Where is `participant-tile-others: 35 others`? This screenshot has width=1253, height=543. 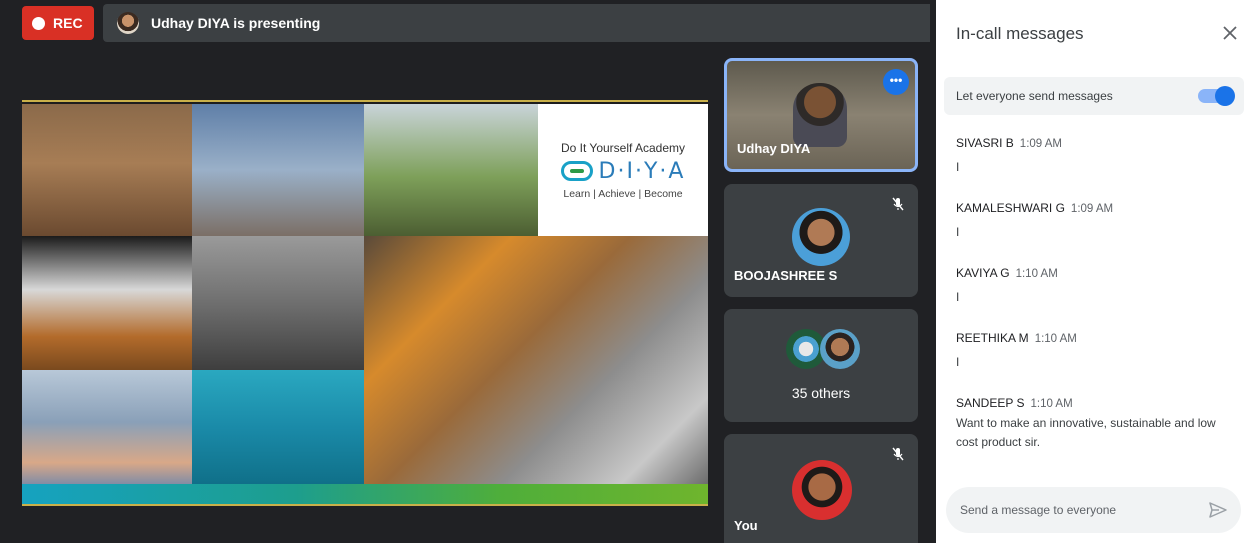 participant-tile-others: 35 others is located at coordinates (821, 365).